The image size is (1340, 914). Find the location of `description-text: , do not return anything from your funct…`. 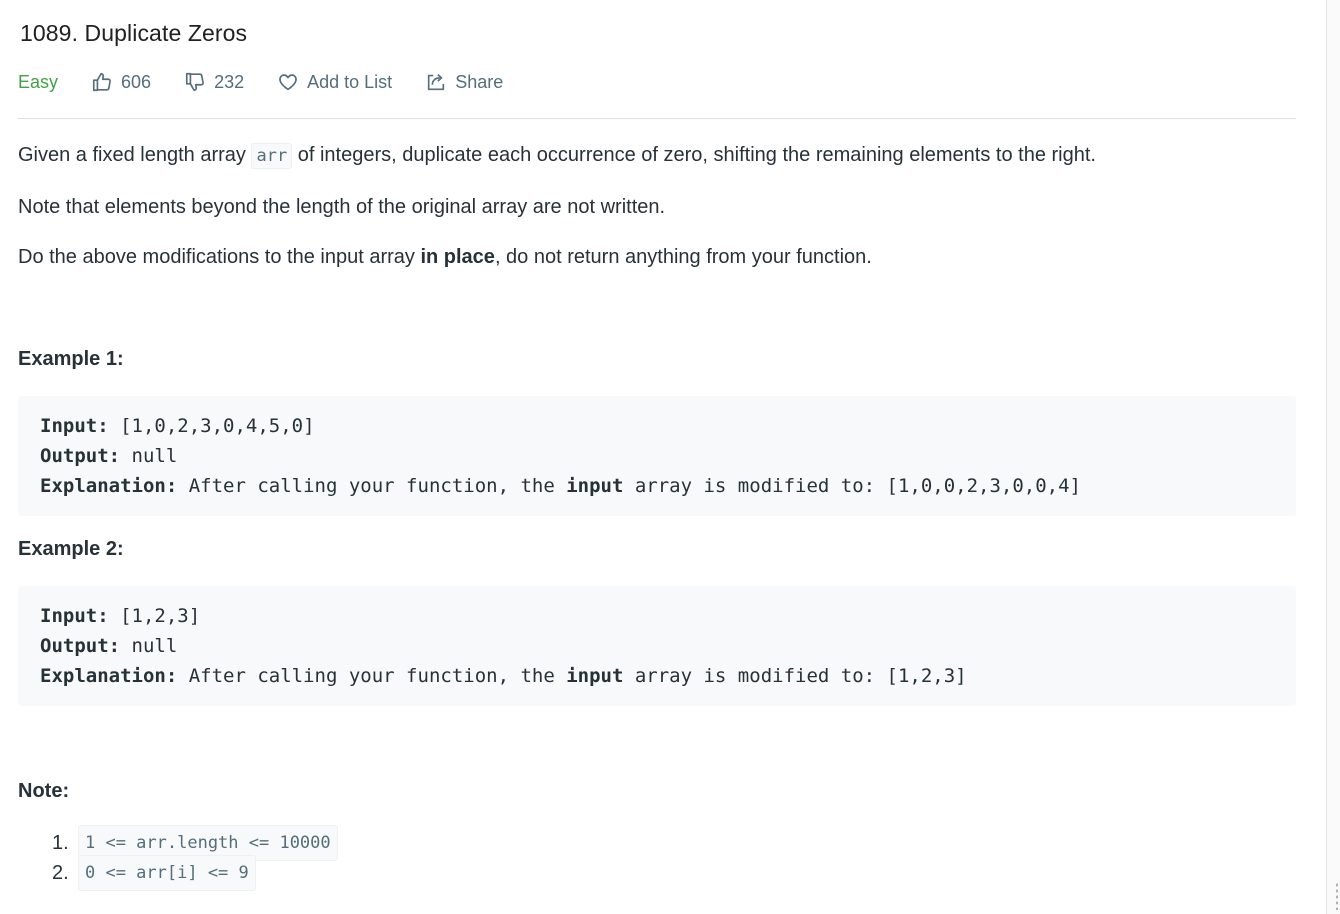

description-text: , do not return anything from your funct… is located at coordinates (683, 257).